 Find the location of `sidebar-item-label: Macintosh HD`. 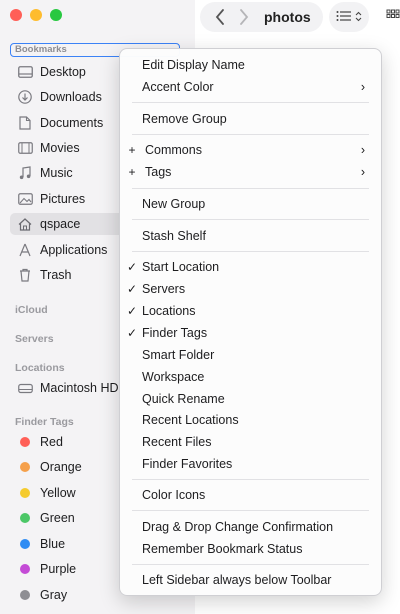

sidebar-item-label: Macintosh HD is located at coordinates (79, 388).